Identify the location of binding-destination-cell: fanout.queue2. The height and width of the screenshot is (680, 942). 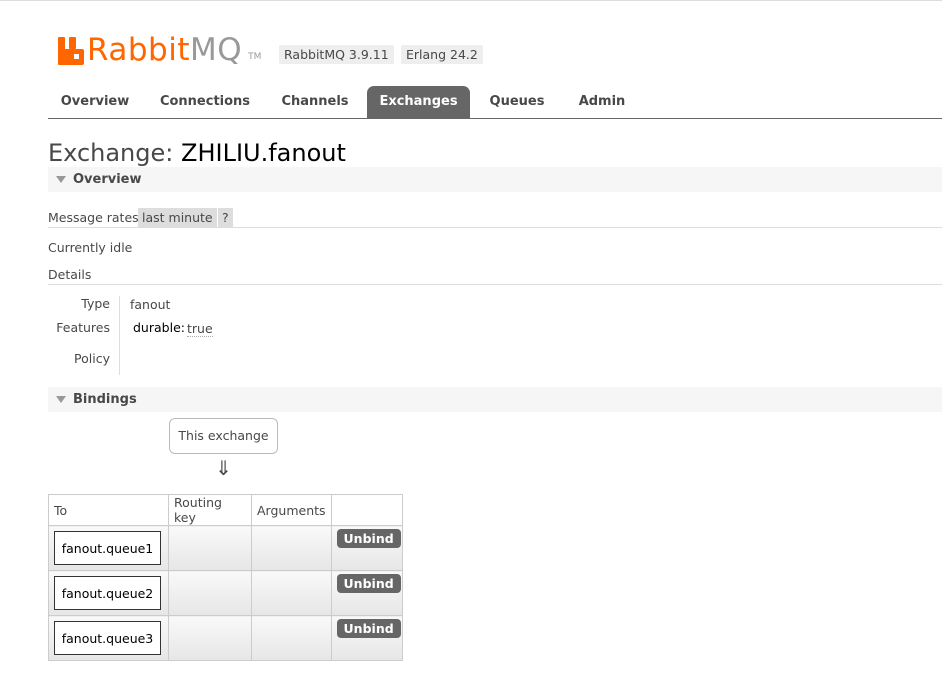
(108, 593).